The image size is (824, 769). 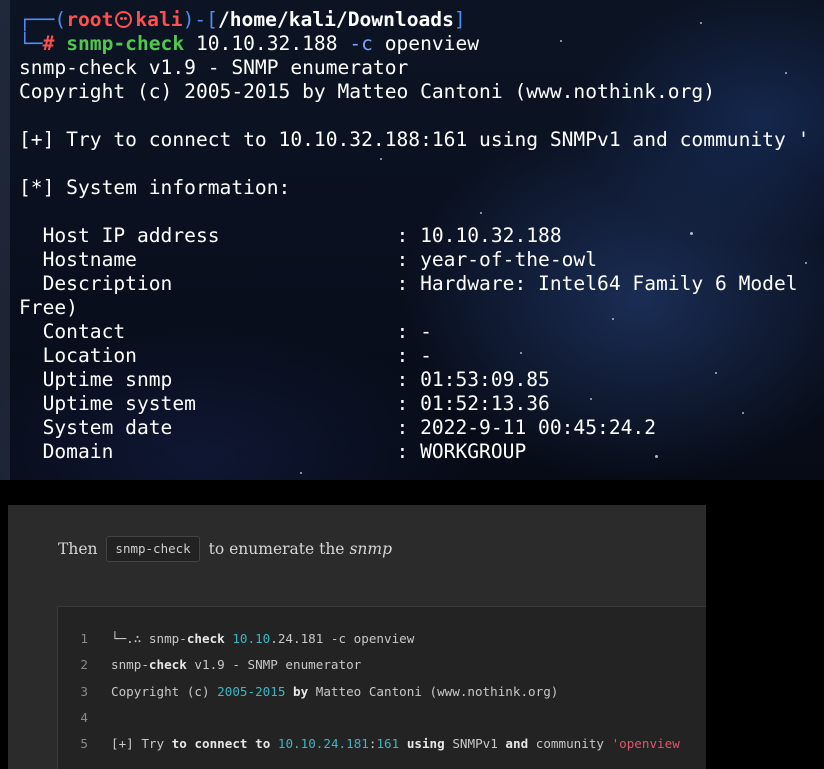 I want to click on output-line: Contact : -, so click(x=225, y=331).